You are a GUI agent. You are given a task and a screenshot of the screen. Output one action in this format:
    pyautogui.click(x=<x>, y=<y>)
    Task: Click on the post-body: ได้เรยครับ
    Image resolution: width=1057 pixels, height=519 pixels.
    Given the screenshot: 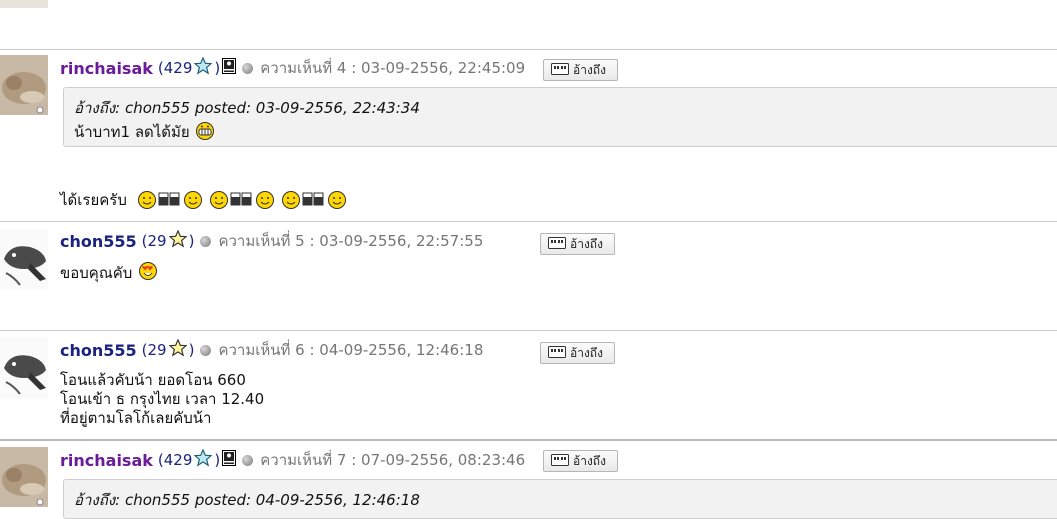 What is the action you would take?
    pyautogui.click(x=204, y=200)
    